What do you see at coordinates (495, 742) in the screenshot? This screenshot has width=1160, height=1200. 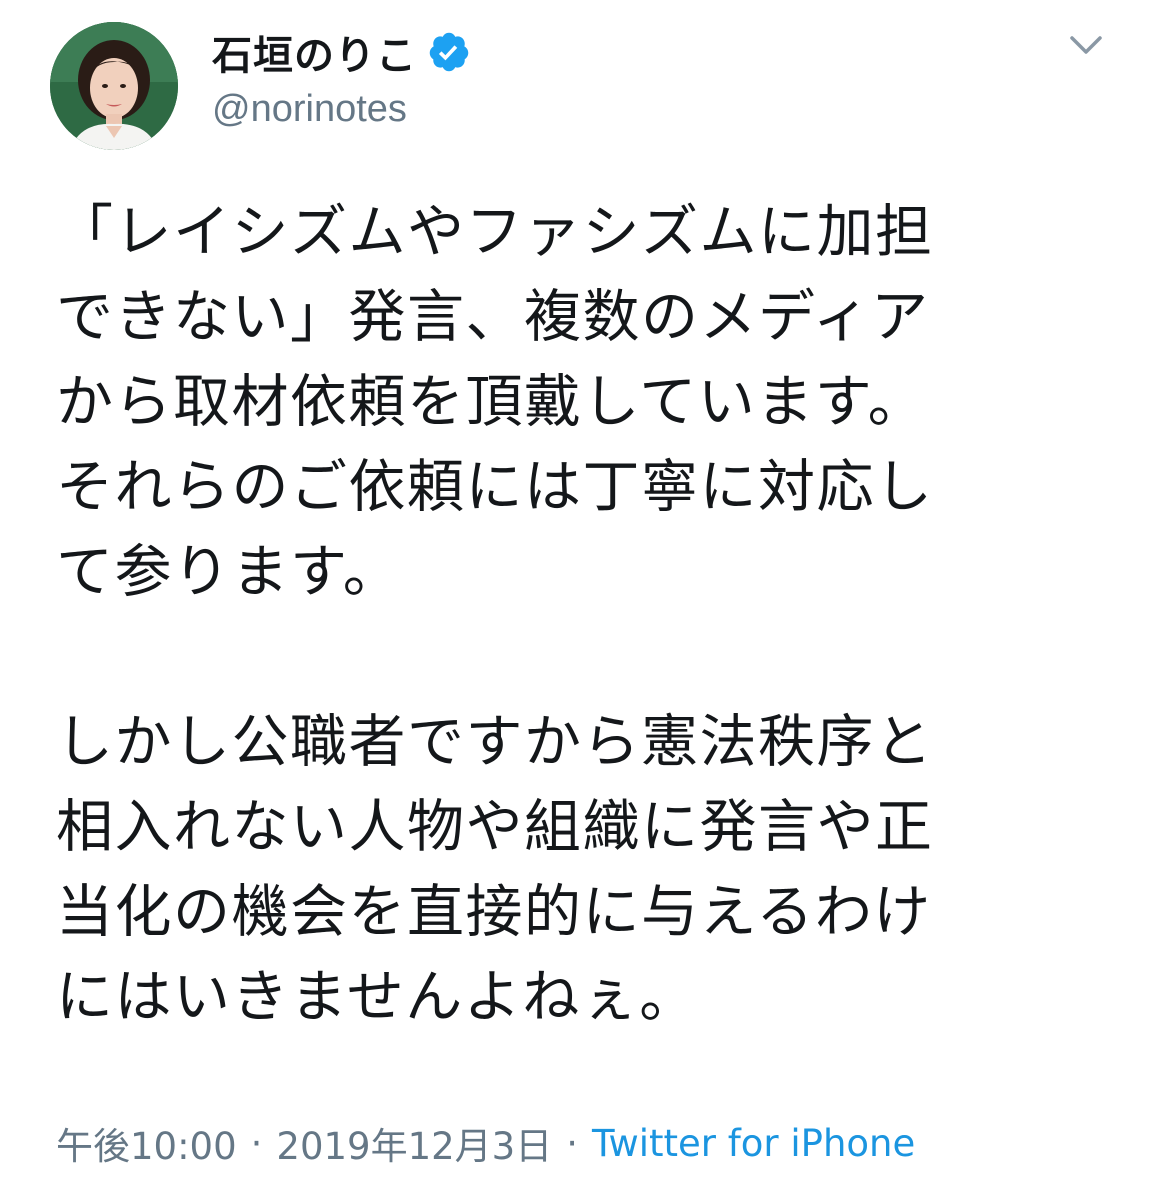 I see `tweet-text-line: しかし公職者ですから憲法秩序と` at bounding box center [495, 742].